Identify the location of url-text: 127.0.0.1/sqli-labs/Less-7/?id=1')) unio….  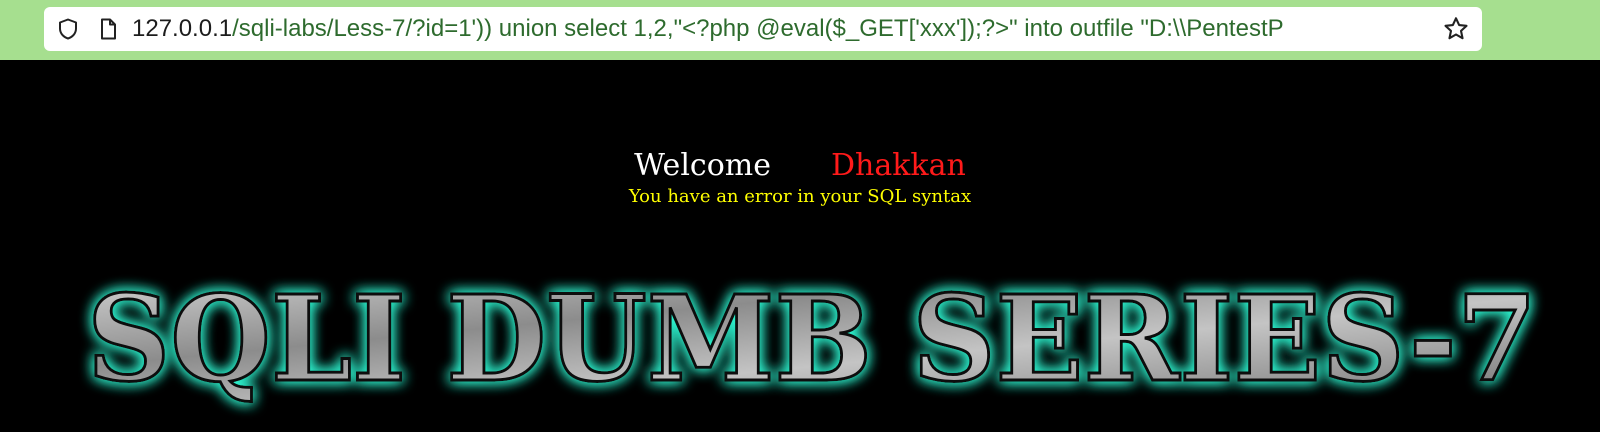
(783, 29).